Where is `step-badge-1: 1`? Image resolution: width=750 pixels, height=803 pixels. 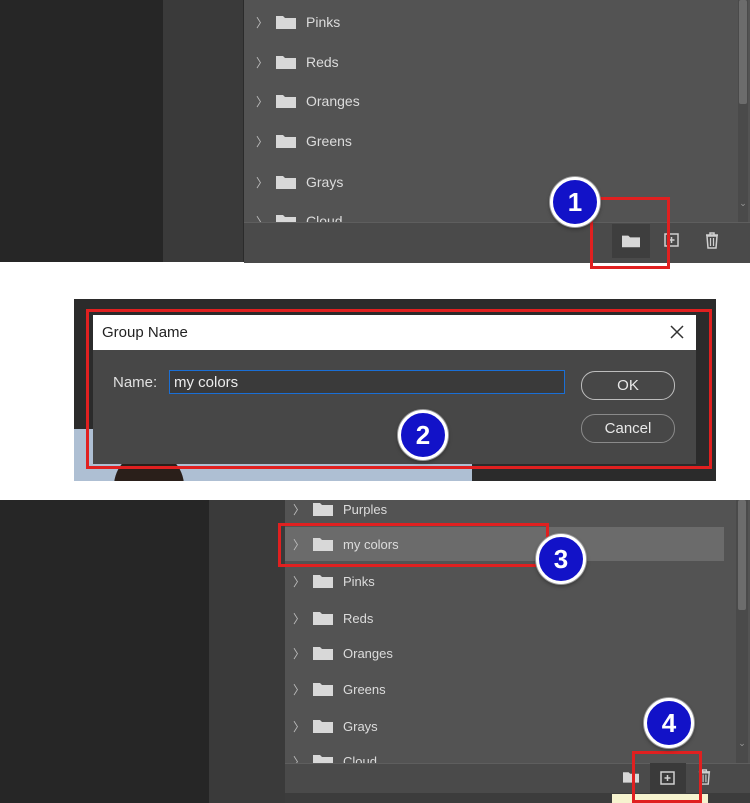
step-badge-1: 1 is located at coordinates (575, 202).